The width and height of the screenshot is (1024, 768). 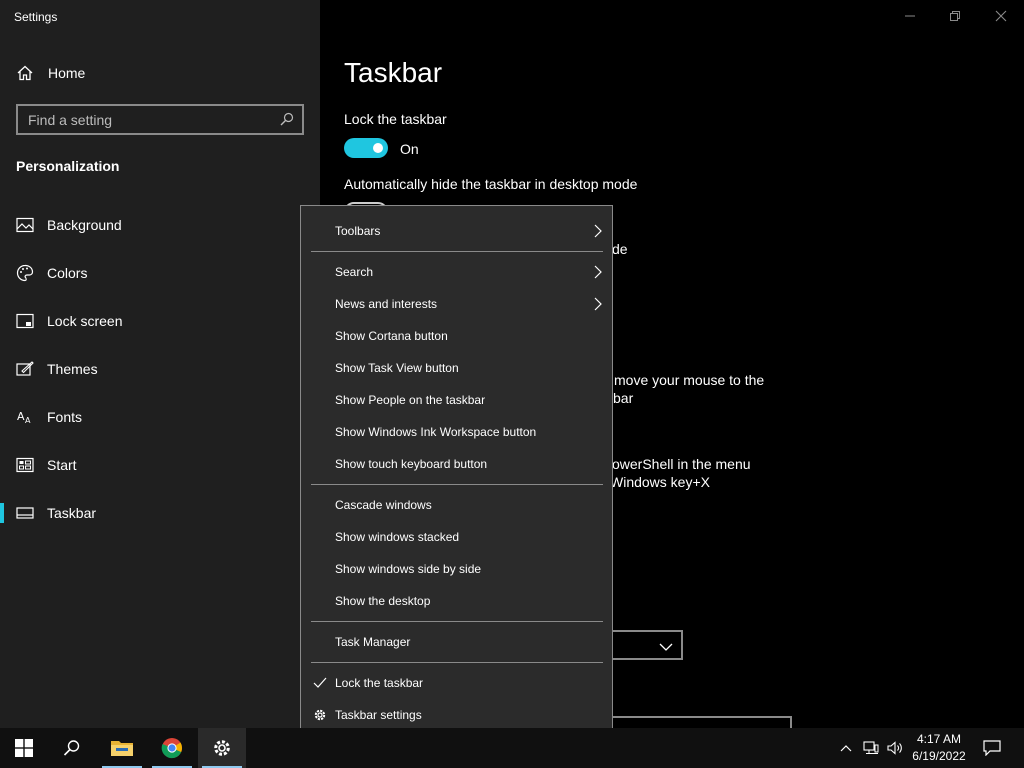 What do you see at coordinates (397, 368) in the screenshot?
I see `menu-item-label: Show Task View button` at bounding box center [397, 368].